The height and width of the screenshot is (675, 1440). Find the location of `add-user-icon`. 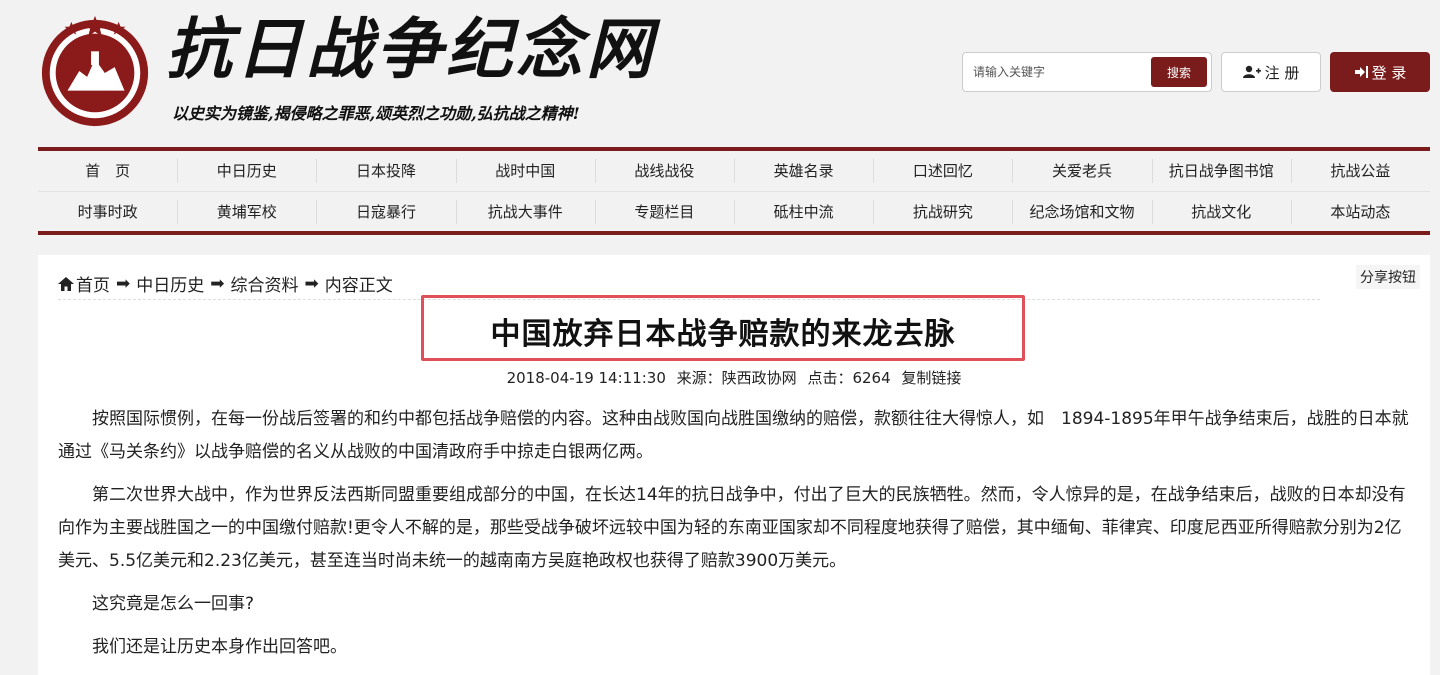

add-user-icon is located at coordinates (1251, 71).